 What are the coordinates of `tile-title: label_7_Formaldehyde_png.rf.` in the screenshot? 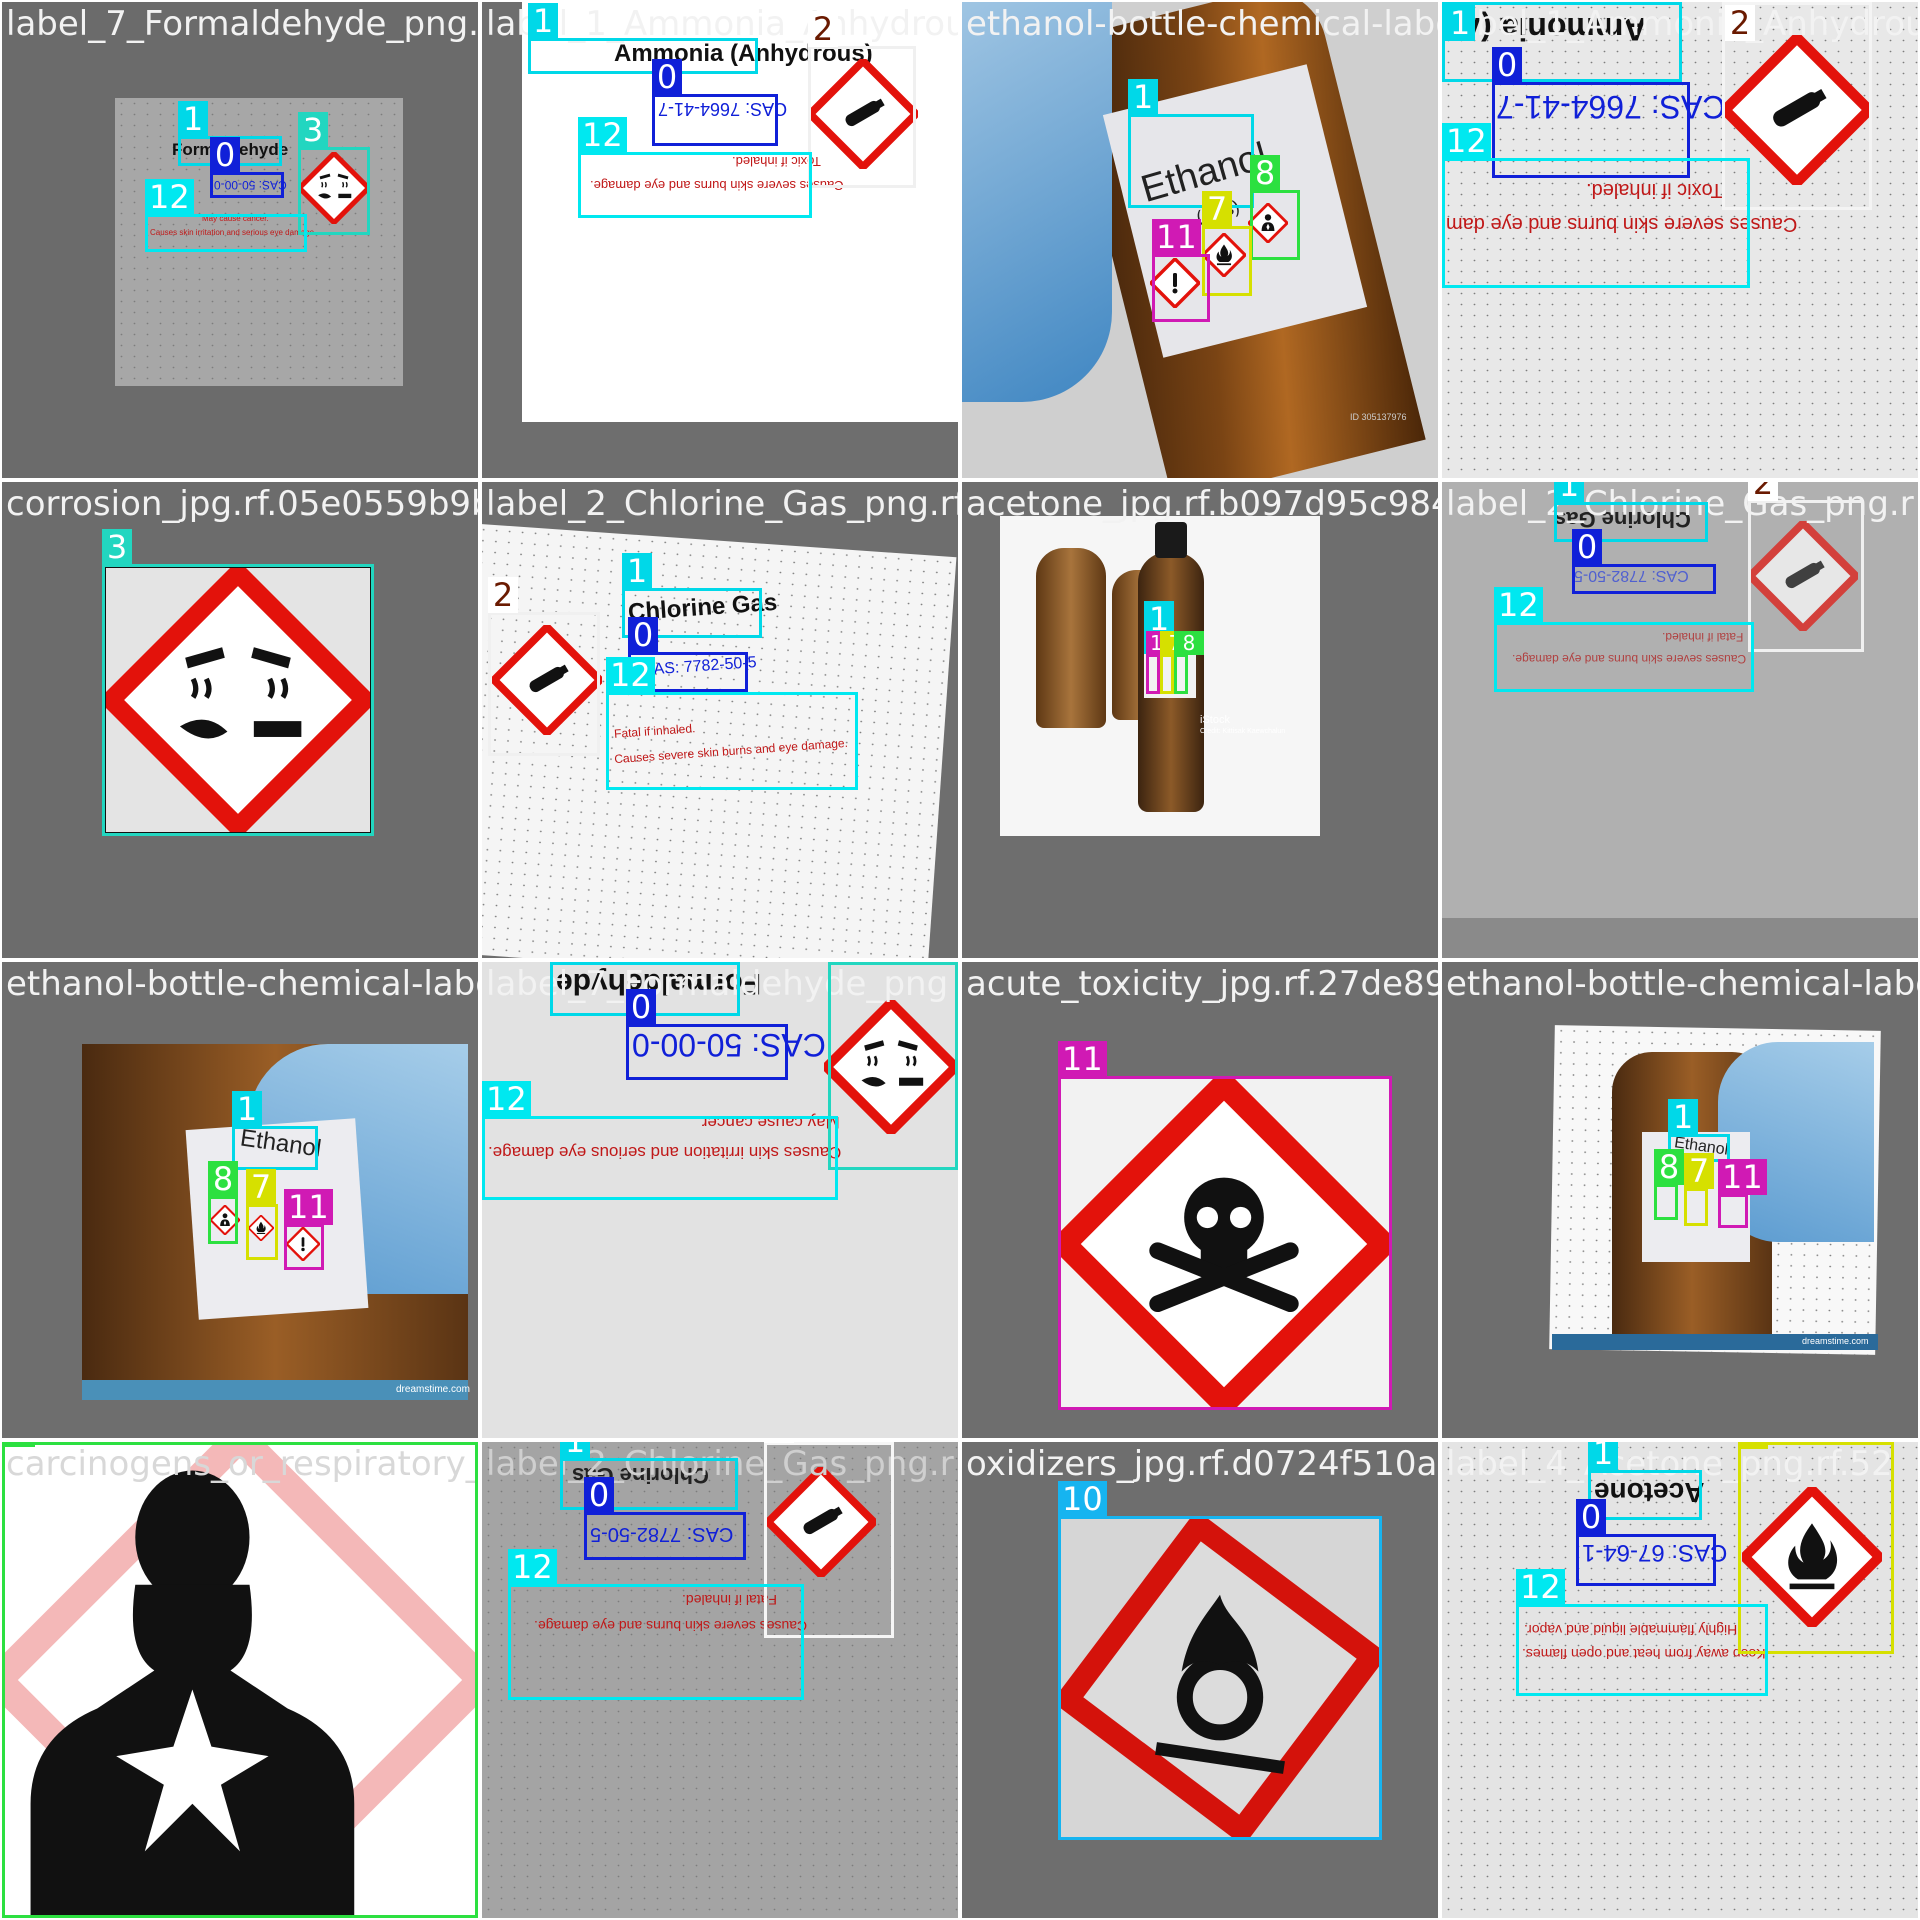 It's located at (242, 24).